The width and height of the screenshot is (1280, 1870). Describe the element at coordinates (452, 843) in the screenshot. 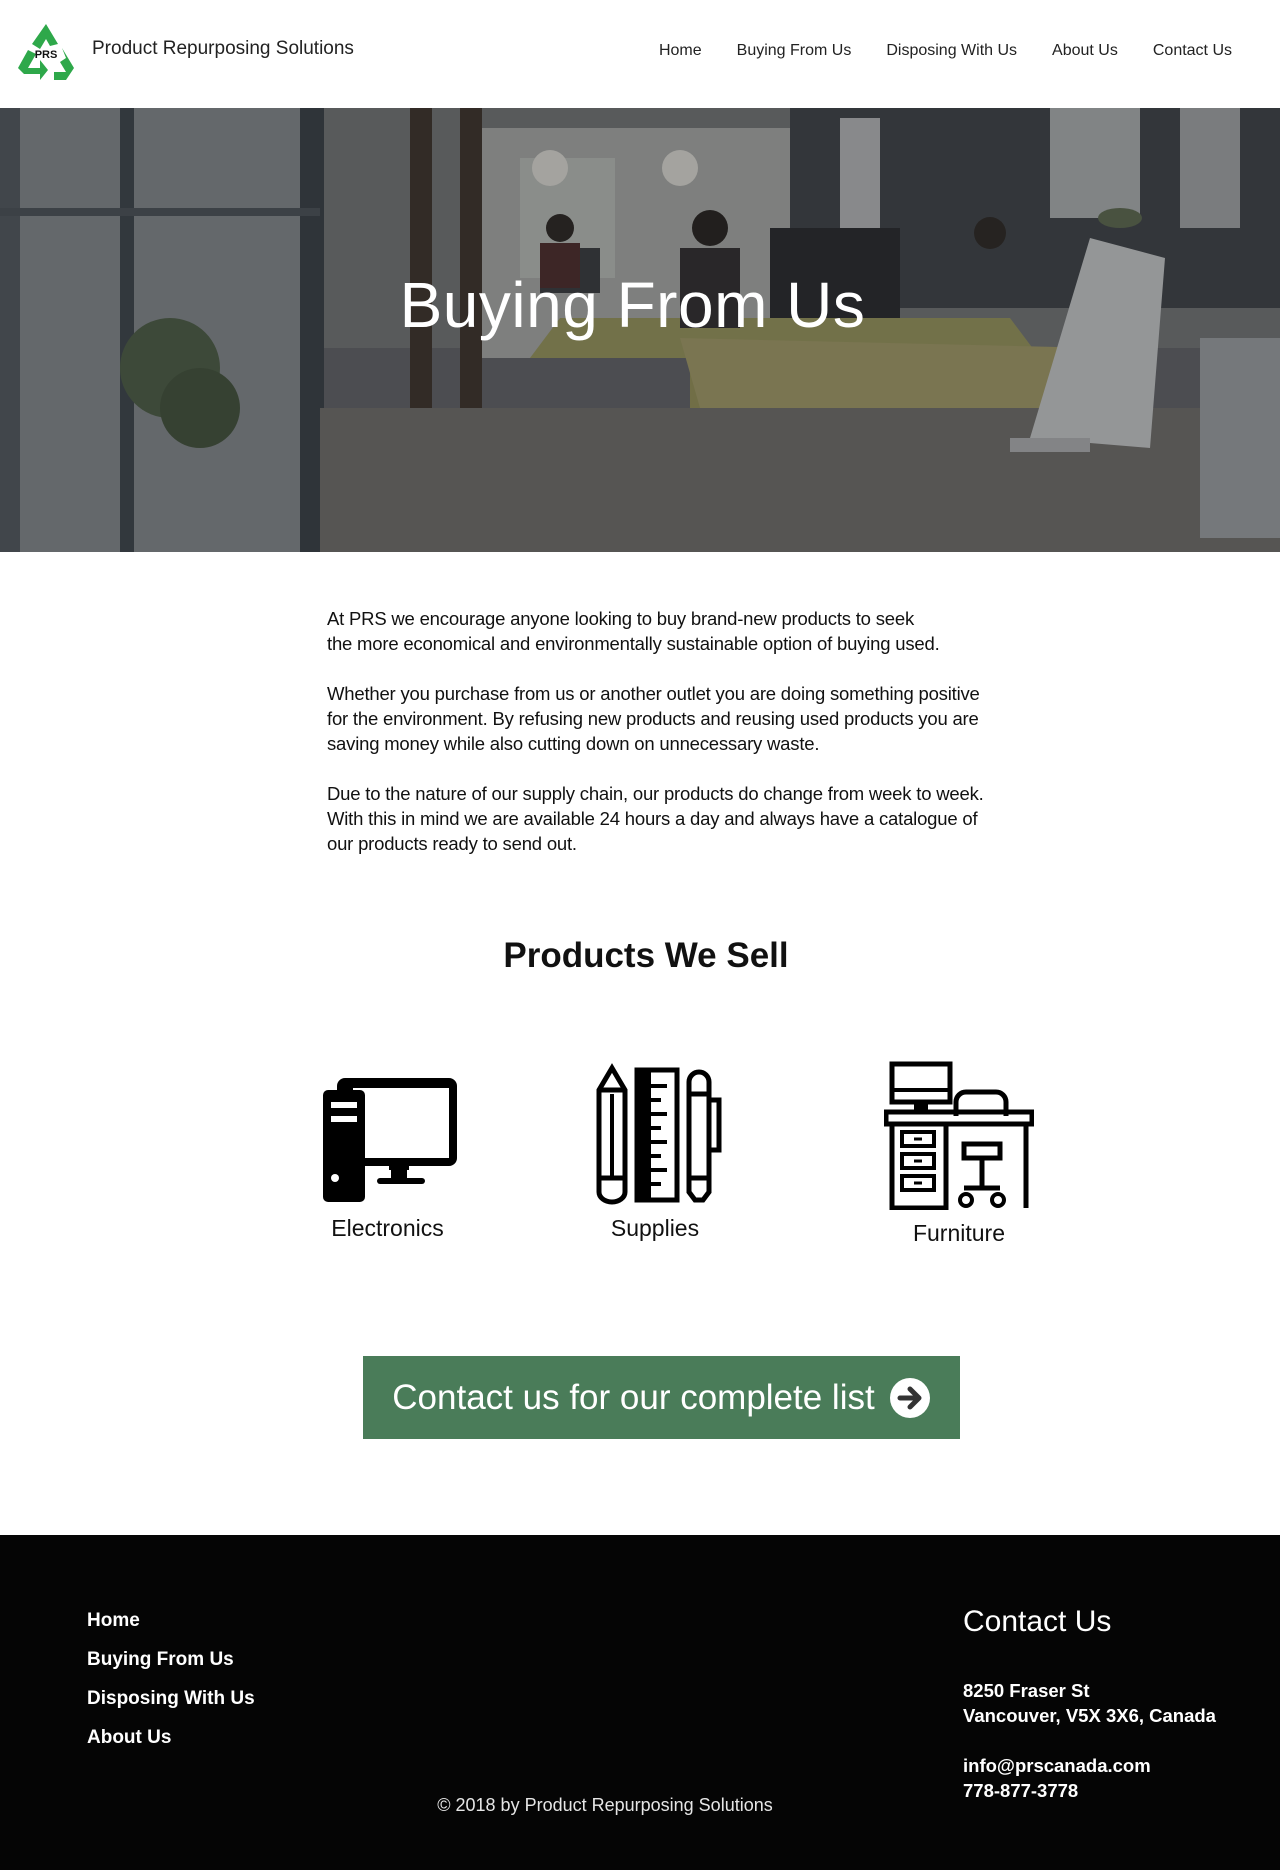

I see `text-line: our products ready to send out.` at that location.